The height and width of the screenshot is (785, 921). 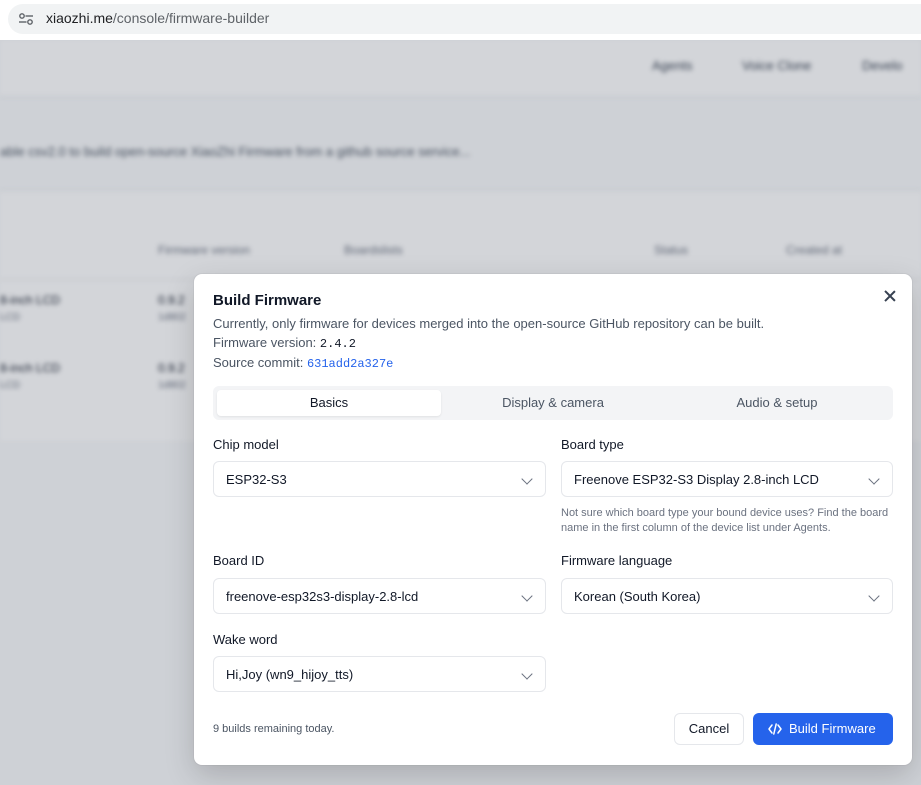 What do you see at coordinates (337, 344) in the screenshot?
I see `firmware-version-value: 2.4.2` at bounding box center [337, 344].